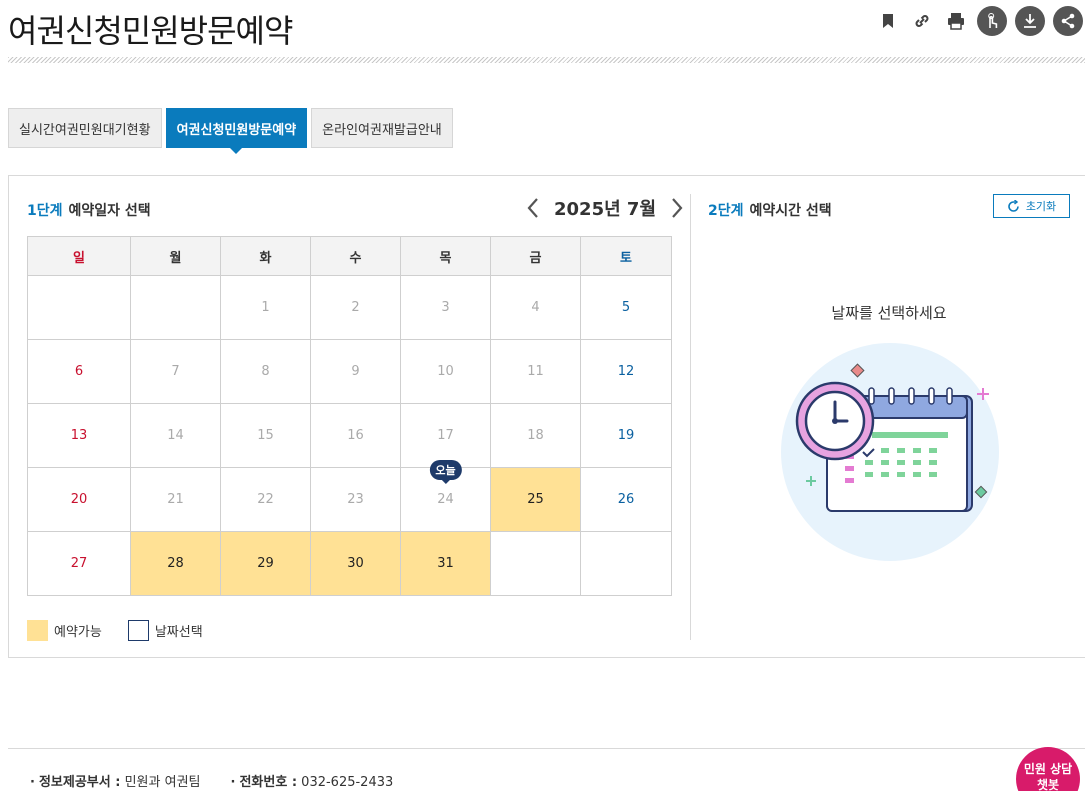  What do you see at coordinates (79, 371) in the screenshot?
I see `calendar-day-6: 6` at bounding box center [79, 371].